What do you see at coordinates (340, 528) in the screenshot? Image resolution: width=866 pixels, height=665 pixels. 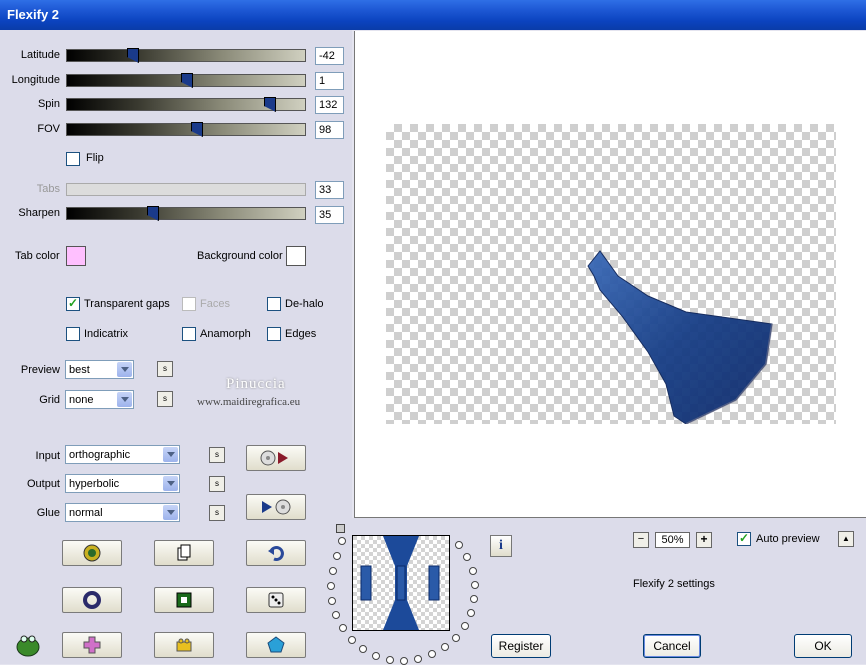 I see `navigator-handle` at bounding box center [340, 528].